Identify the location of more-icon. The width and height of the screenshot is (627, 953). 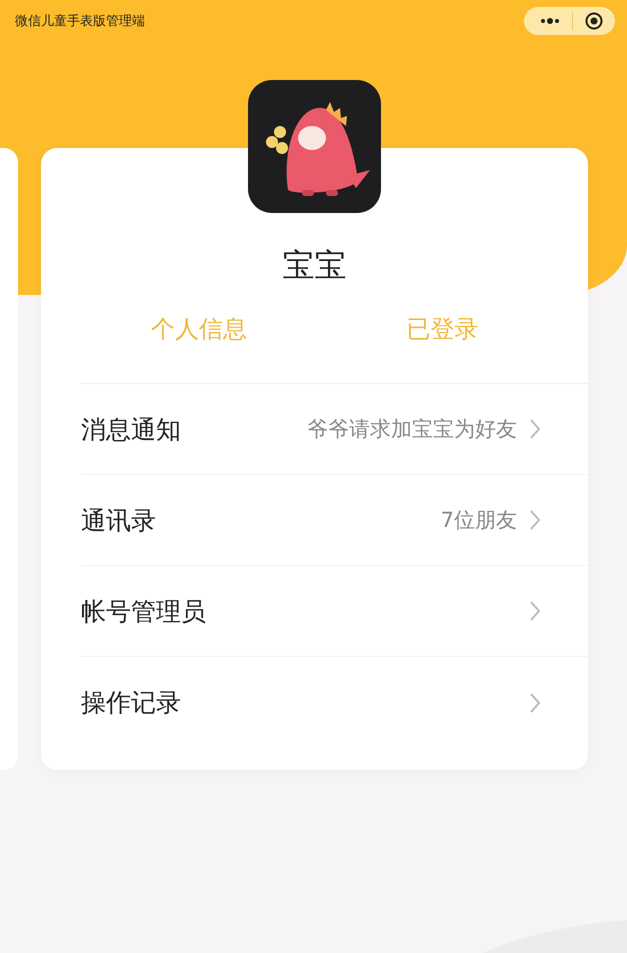
(550, 21).